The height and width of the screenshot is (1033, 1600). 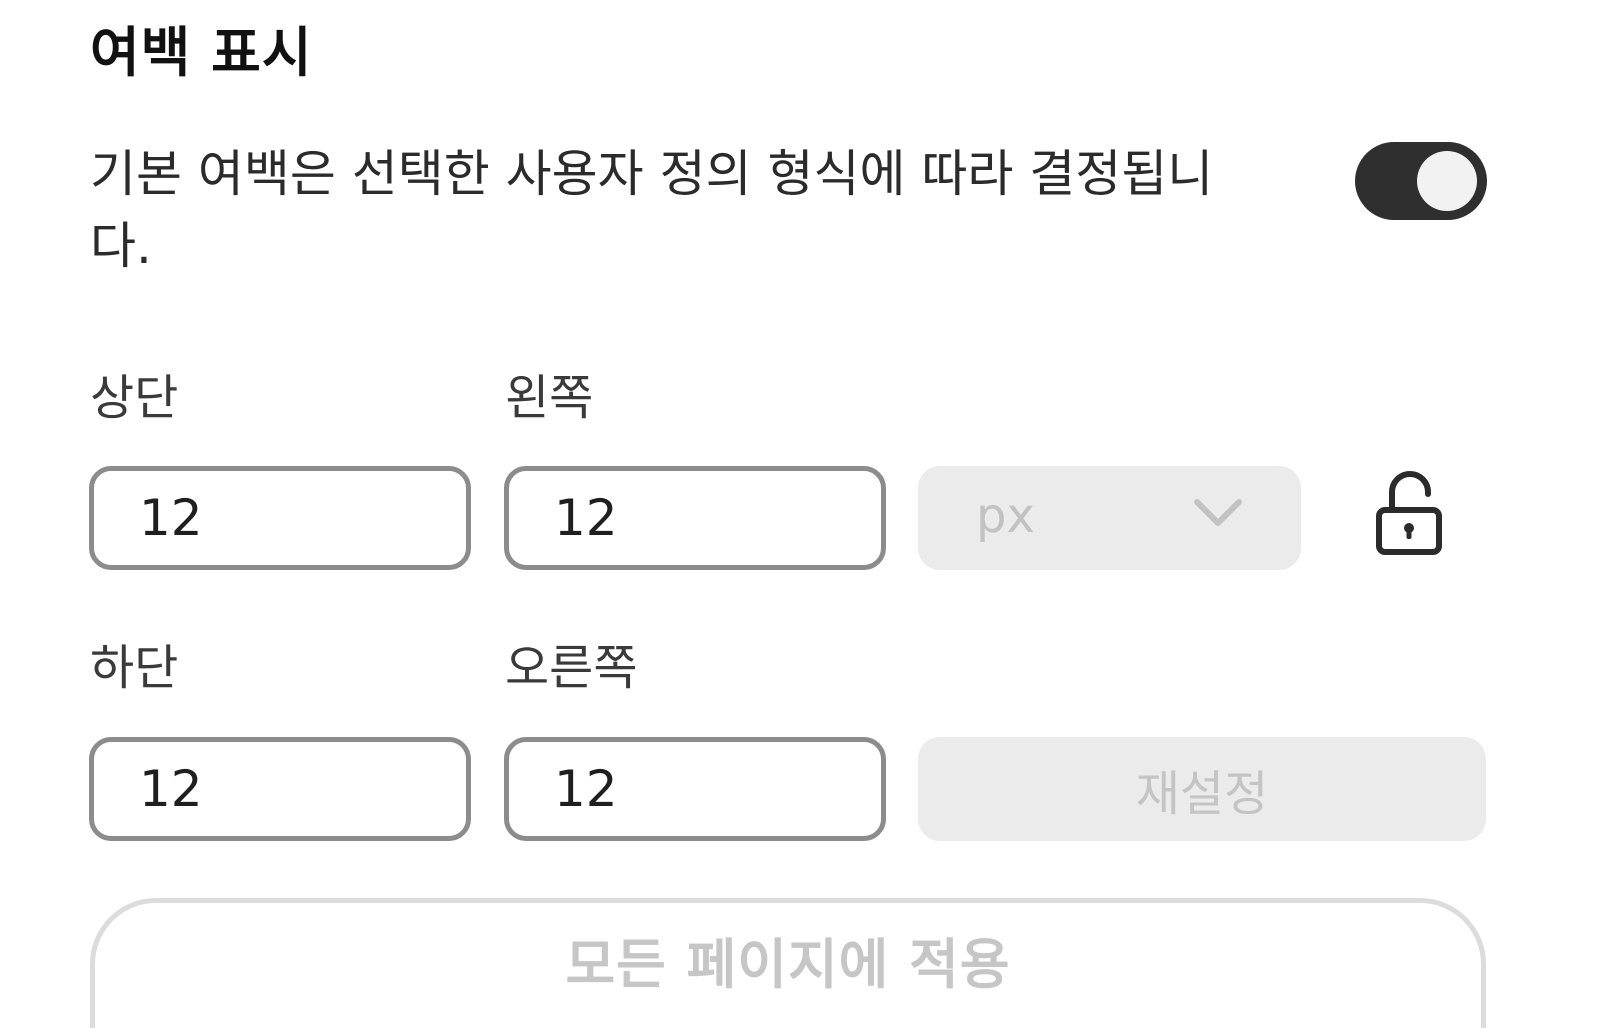 What do you see at coordinates (1005, 516) in the screenshot?
I see `unit-select-value: px` at bounding box center [1005, 516].